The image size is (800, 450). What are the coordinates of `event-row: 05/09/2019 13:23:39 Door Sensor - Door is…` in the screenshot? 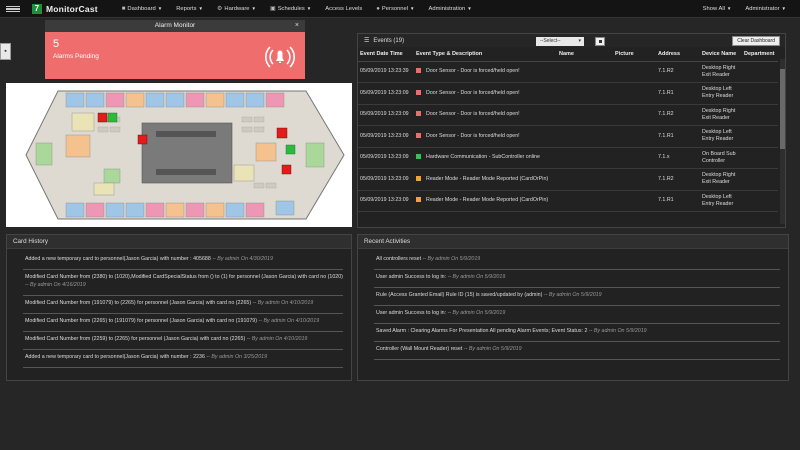 It's located at (568, 72).